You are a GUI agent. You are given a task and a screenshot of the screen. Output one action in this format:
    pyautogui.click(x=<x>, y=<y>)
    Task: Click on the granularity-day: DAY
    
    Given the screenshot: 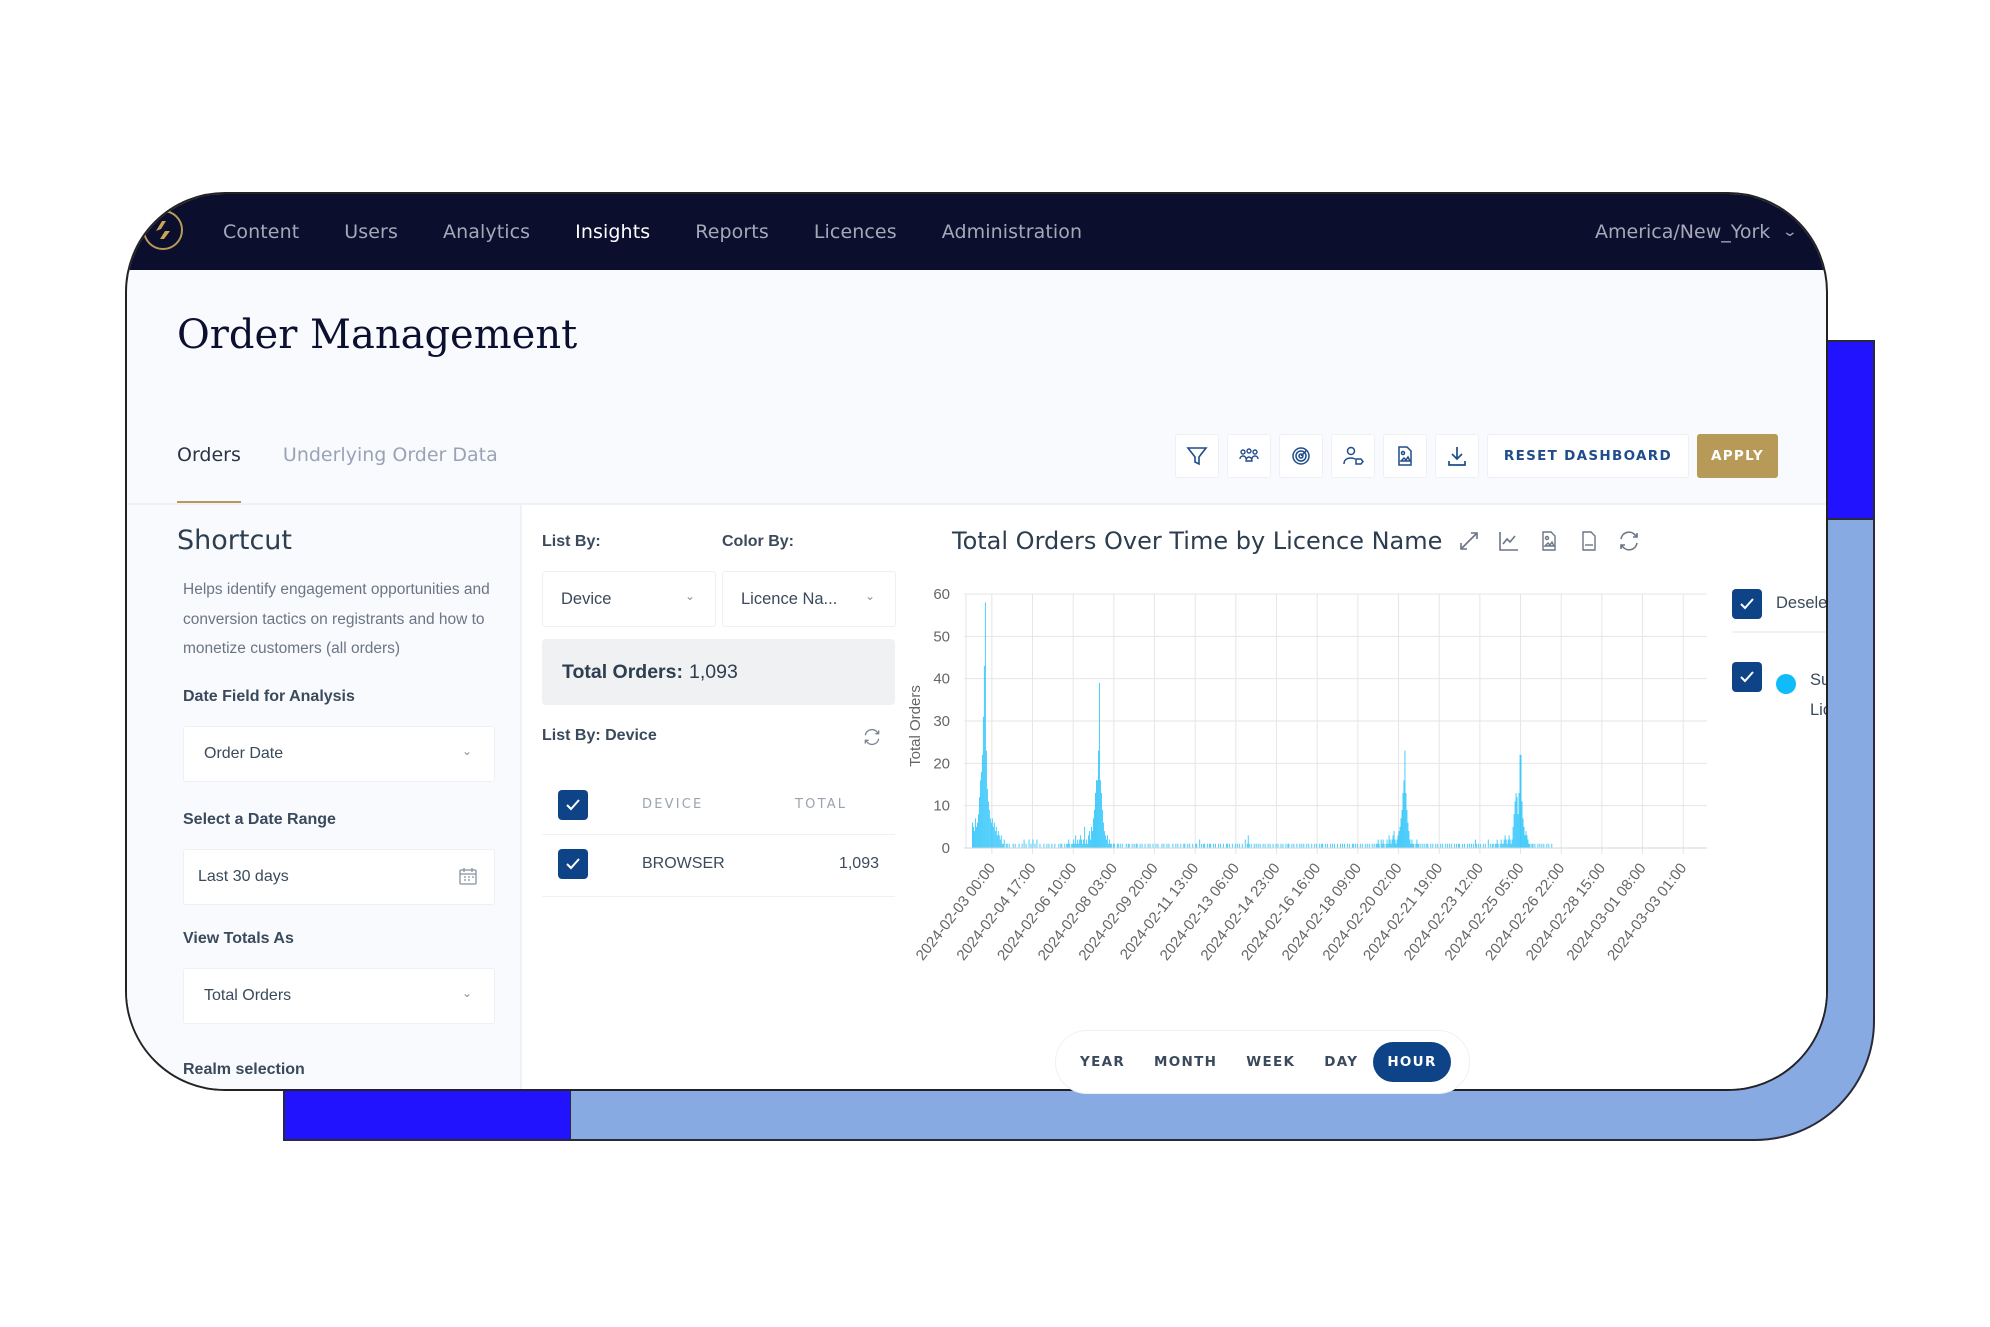 What is the action you would take?
    pyautogui.click(x=1341, y=1062)
    